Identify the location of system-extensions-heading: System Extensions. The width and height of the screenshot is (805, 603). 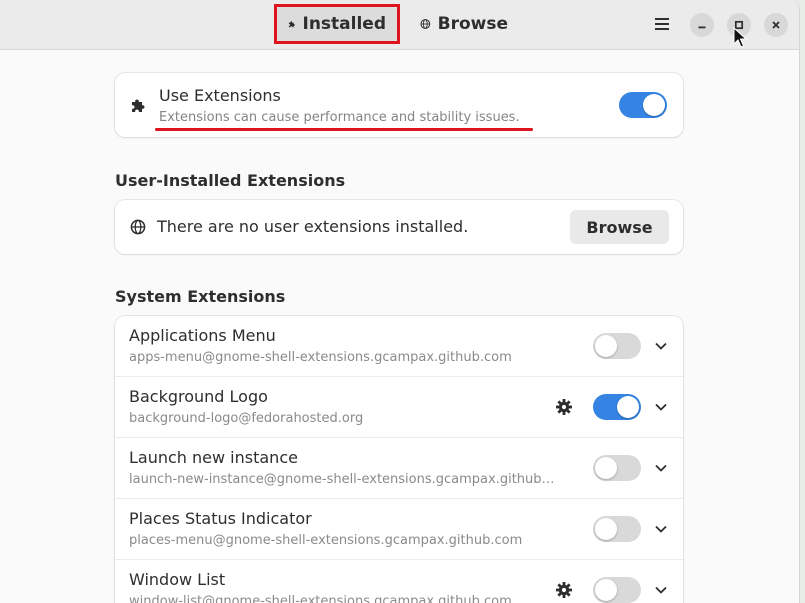
(200, 296).